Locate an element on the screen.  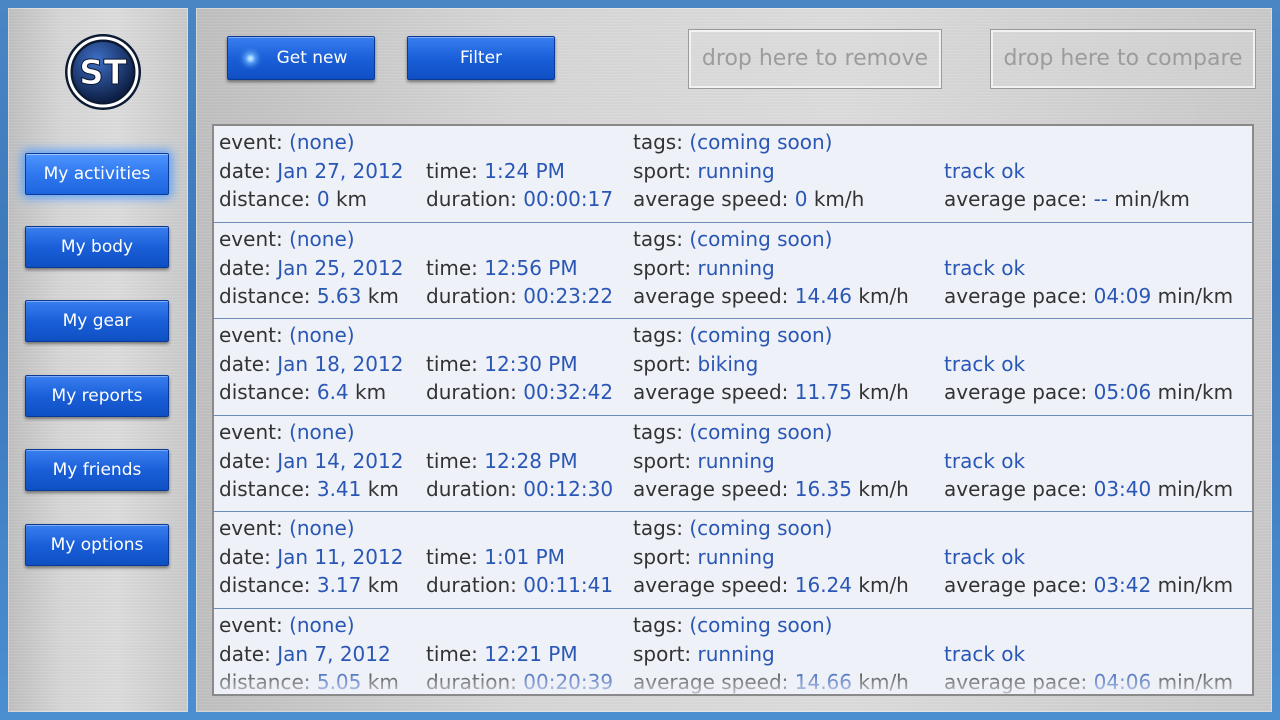
distance-value: 5.05 is located at coordinates (339, 681).